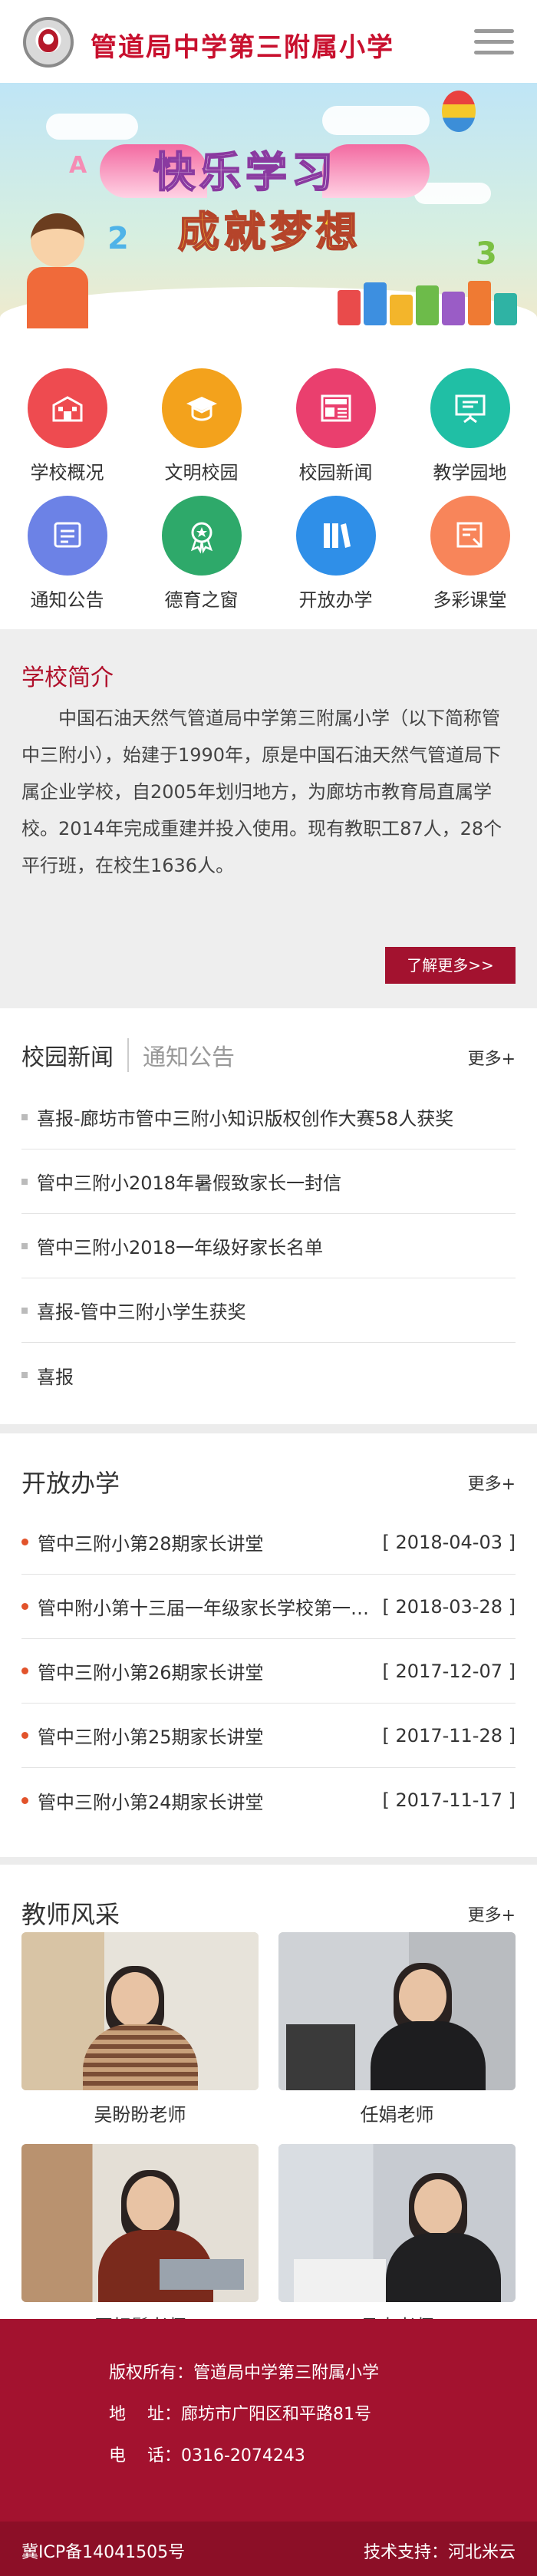 This screenshot has height=2576, width=537. Describe the element at coordinates (449, 1735) in the screenshot. I see `item-date: [ 2017-11-28 ]` at that location.